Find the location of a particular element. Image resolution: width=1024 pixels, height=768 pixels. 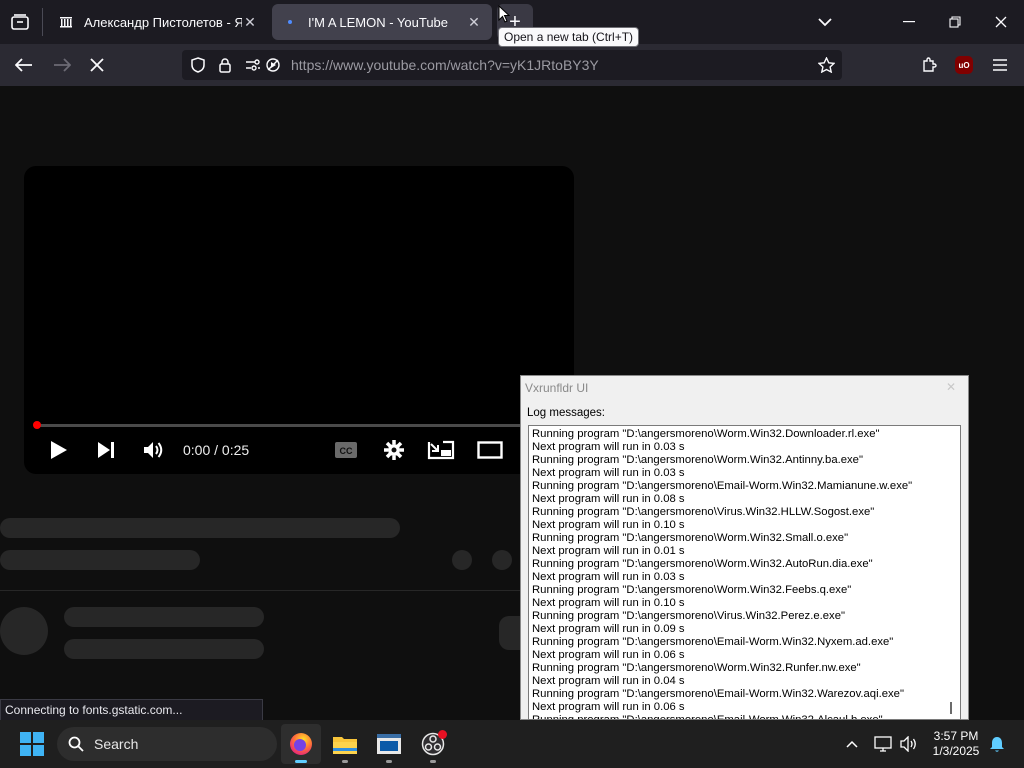

window-title: Vxrunfldr UI is located at coordinates (557, 388).